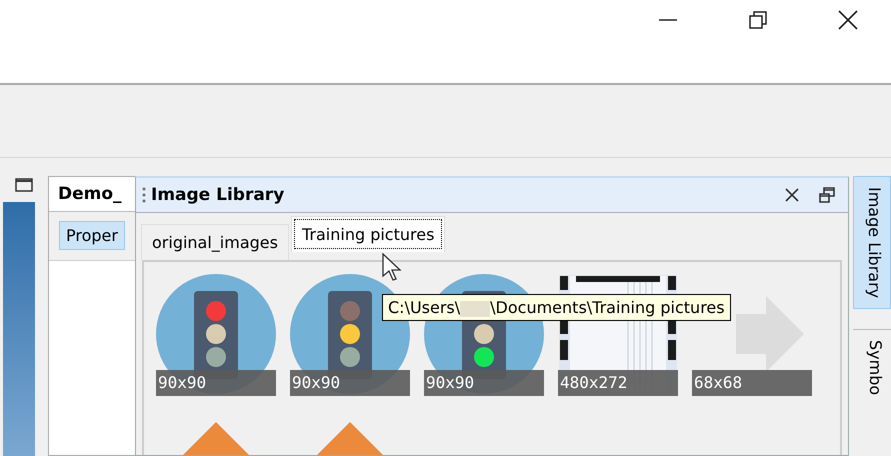 The width and height of the screenshot is (891, 456). I want to click on panel-title: Image Library, so click(218, 195).